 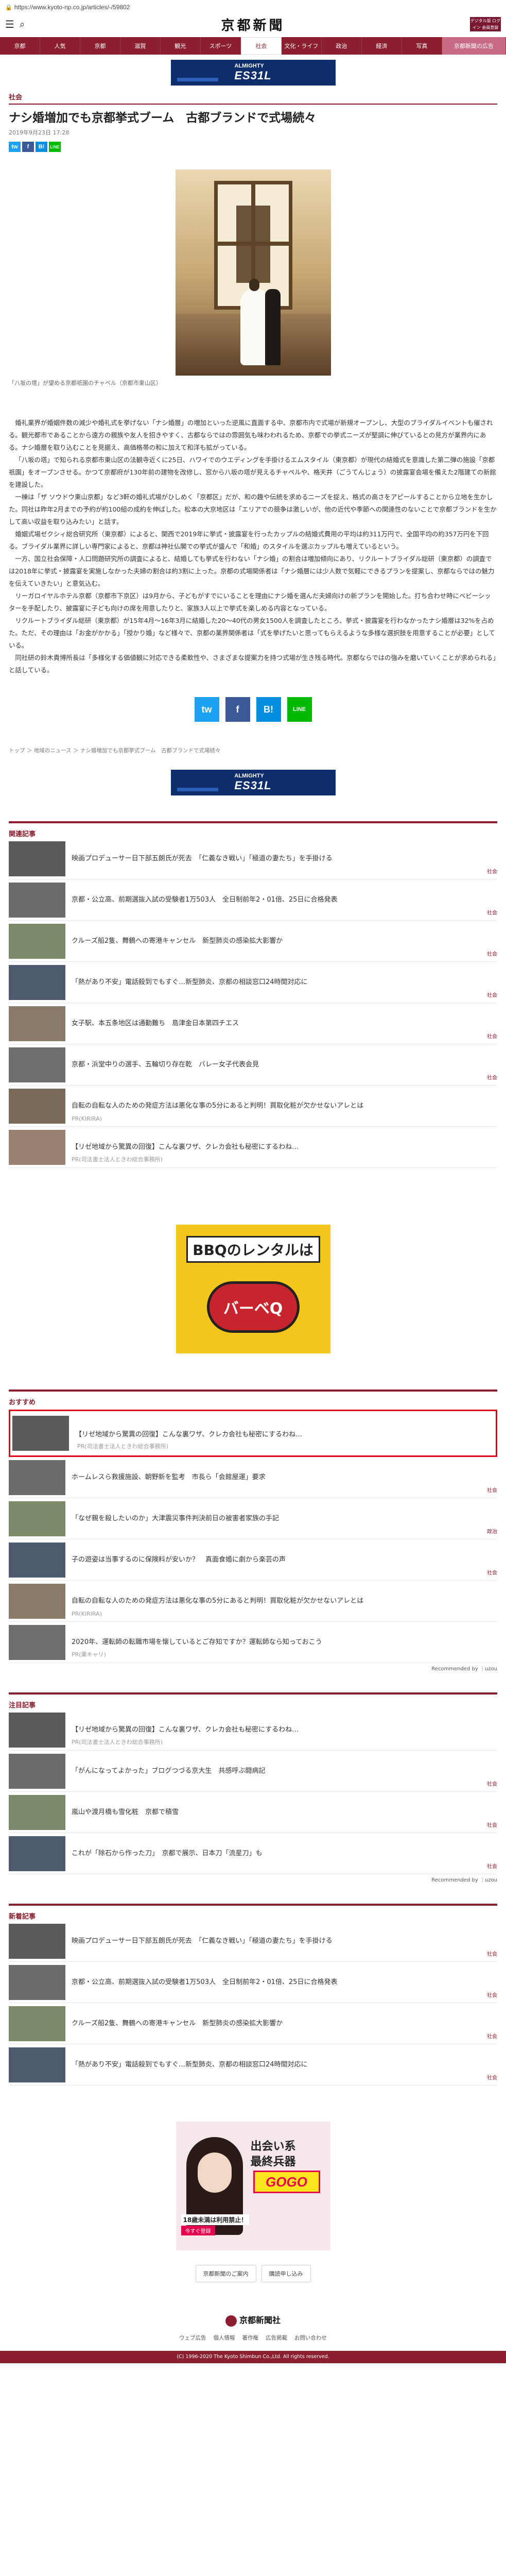 What do you see at coordinates (237, 709) in the screenshot?
I see `facebook-share-button: f` at bounding box center [237, 709].